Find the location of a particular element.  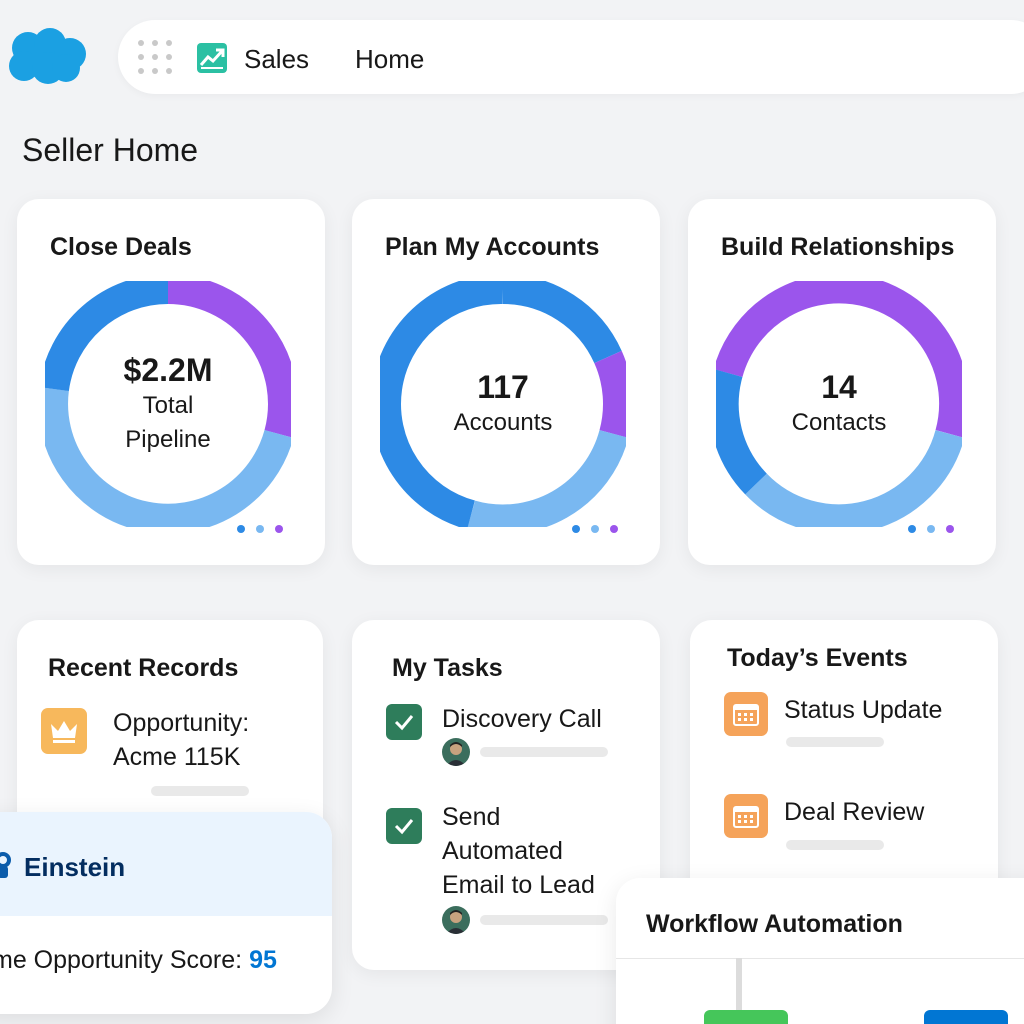

record-name: Acme 115K is located at coordinates (177, 757).